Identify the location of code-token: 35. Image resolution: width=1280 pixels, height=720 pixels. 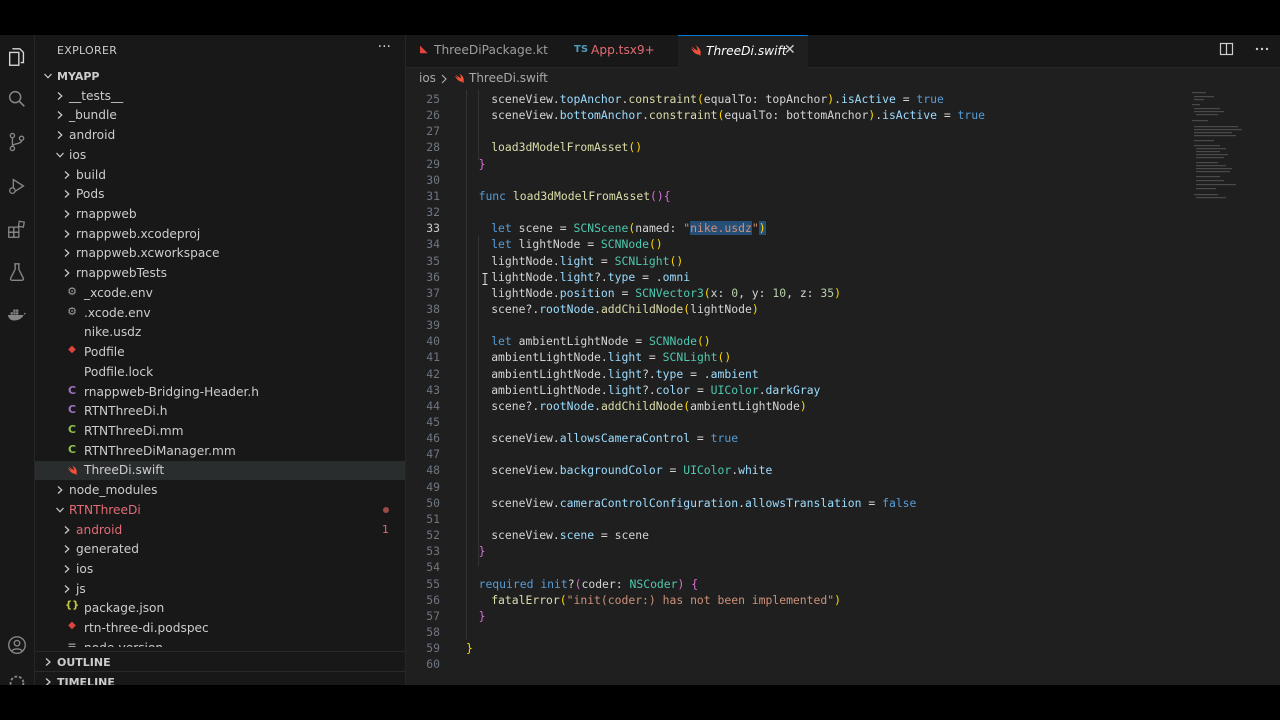
(827, 292).